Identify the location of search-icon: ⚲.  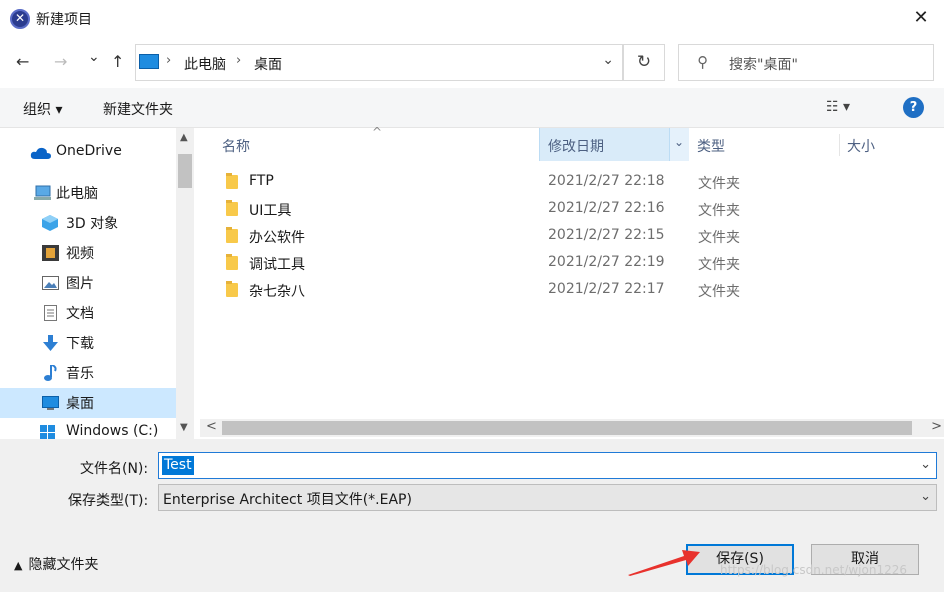
(702, 62).